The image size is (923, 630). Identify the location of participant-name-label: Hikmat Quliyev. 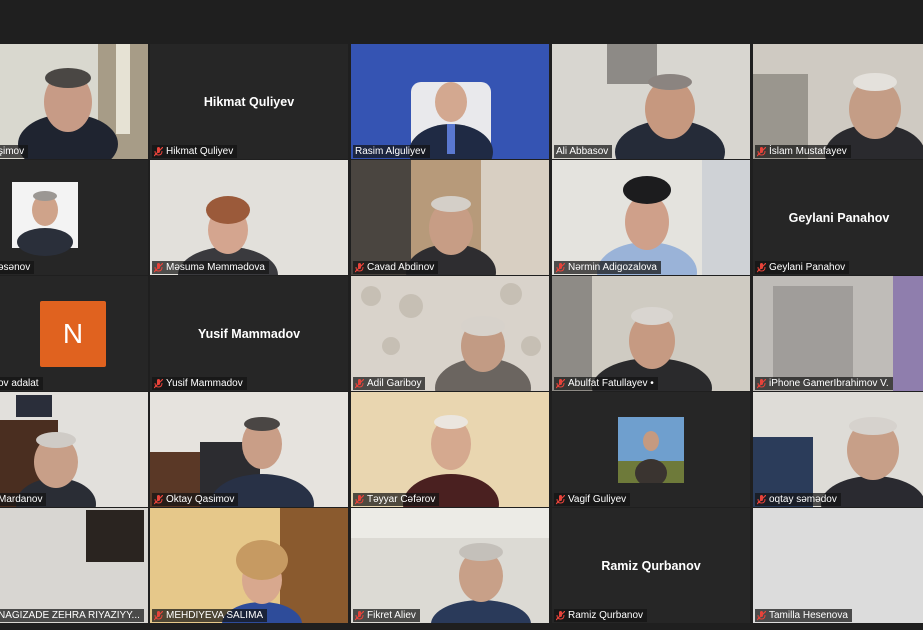
(195, 151).